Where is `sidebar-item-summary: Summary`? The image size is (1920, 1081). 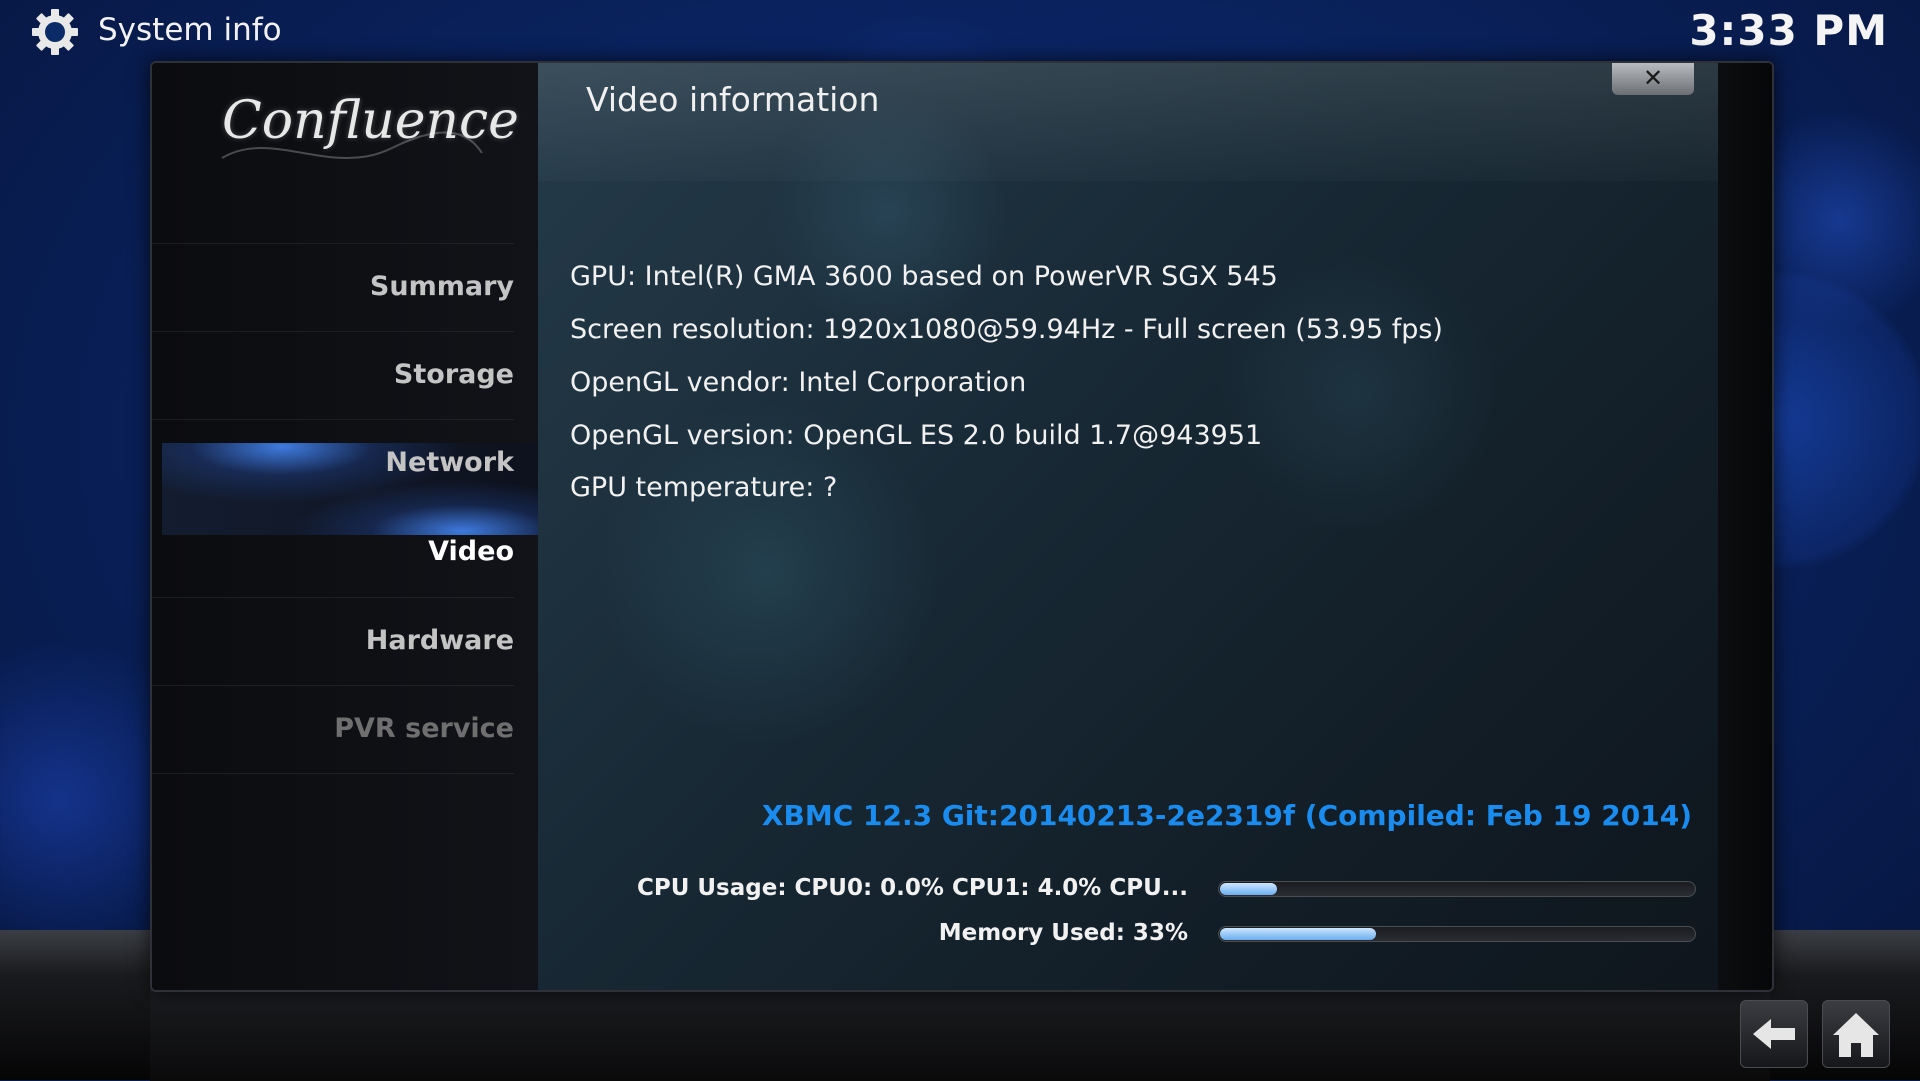
sidebar-item-summary: Summary is located at coordinates (333, 286).